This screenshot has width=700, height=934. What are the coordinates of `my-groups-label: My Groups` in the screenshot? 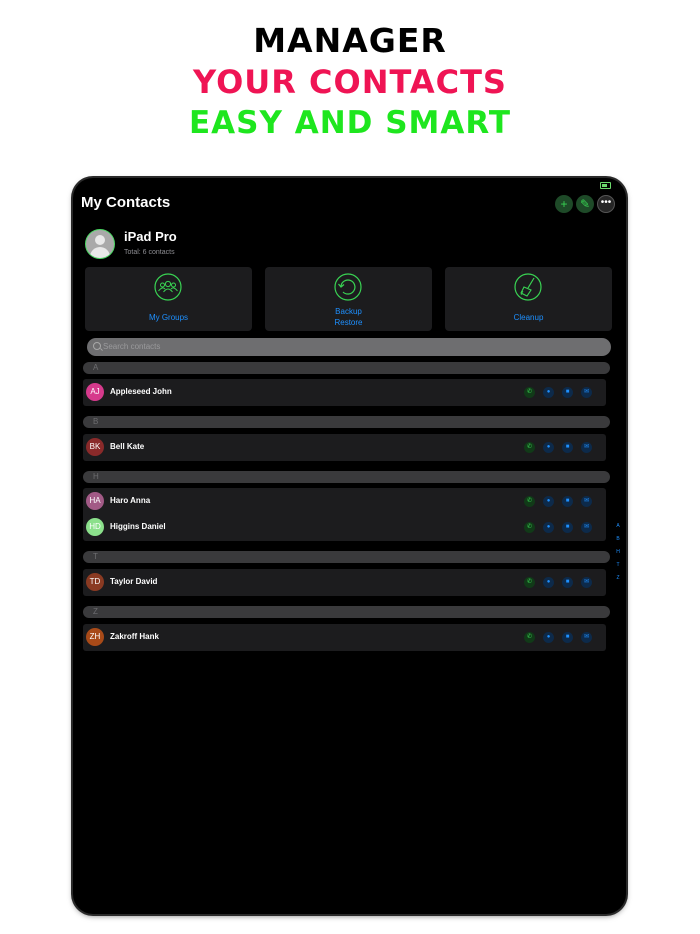 It's located at (168, 317).